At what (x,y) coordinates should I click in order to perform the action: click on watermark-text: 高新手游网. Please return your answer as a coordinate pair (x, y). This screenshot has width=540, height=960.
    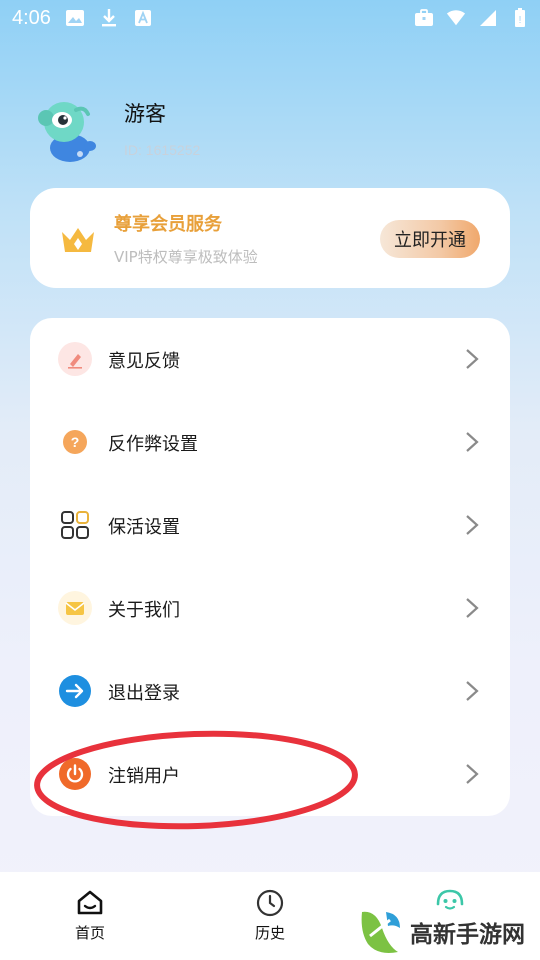
    Looking at the image, I should click on (467, 935).